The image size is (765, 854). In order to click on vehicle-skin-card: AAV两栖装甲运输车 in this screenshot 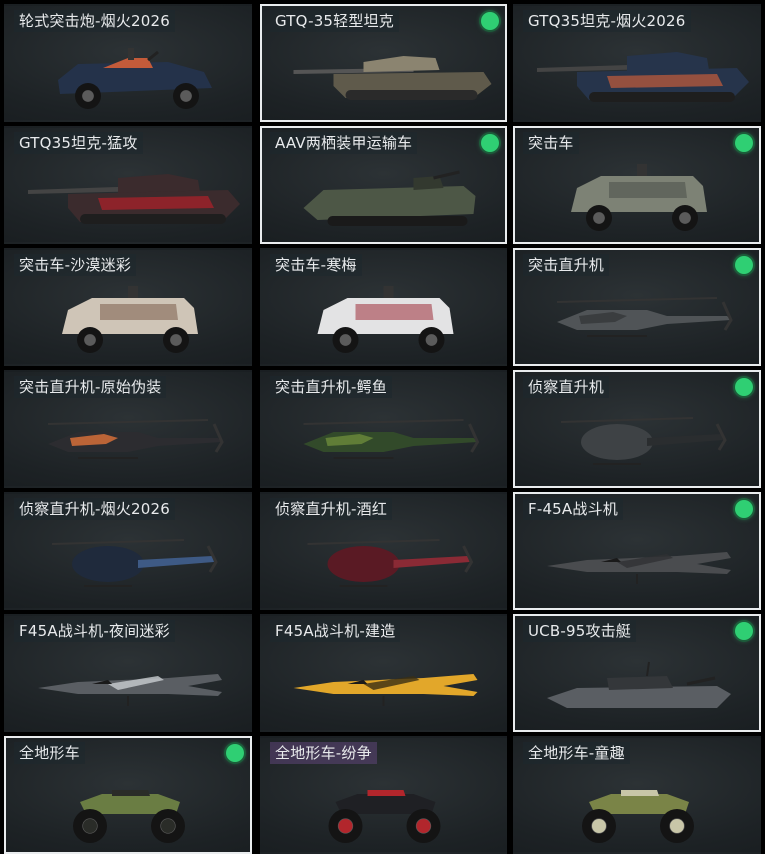, I will do `click(383, 185)`.